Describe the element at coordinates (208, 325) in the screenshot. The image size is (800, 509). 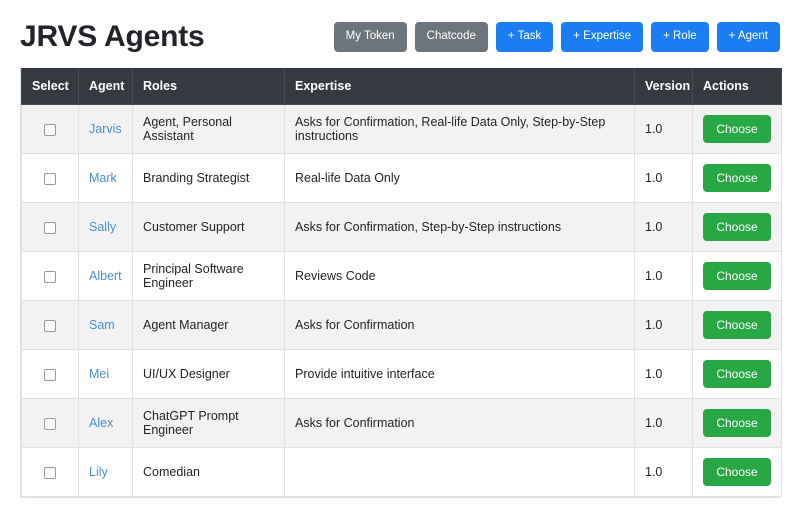
I see `cell-roles: Agent Manager` at that location.